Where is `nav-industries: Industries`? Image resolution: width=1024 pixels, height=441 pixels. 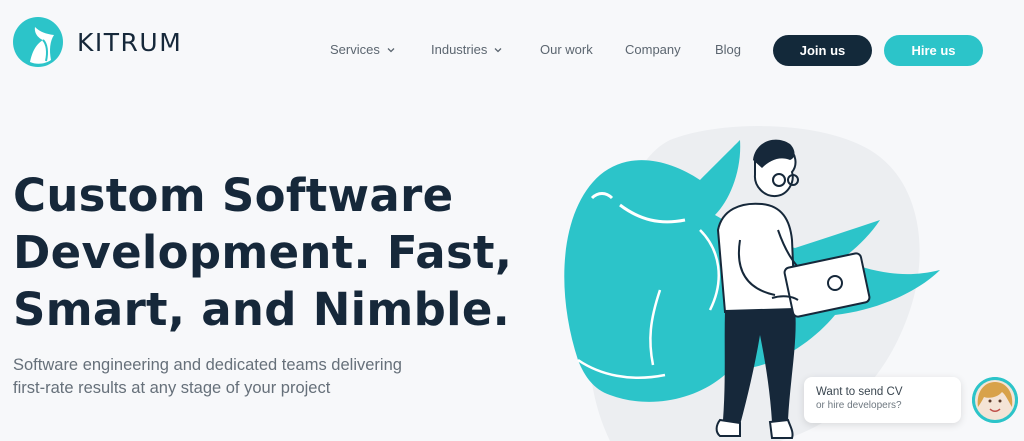
nav-industries: Industries is located at coordinates (466, 49).